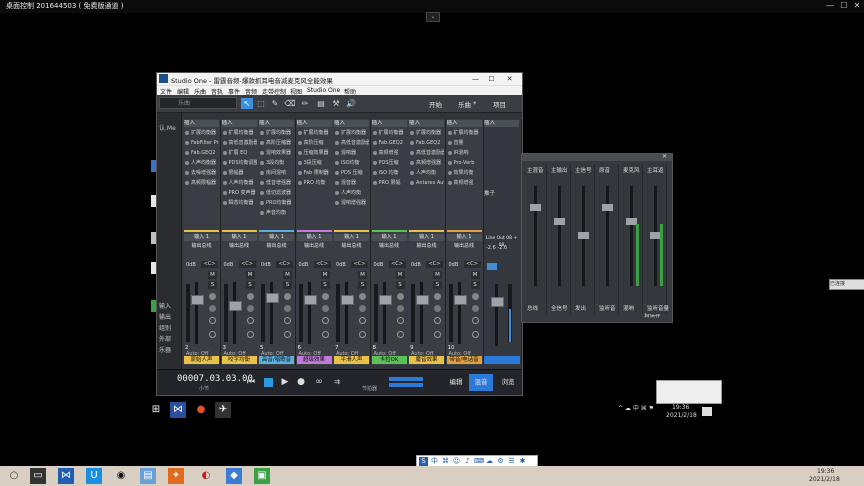  I want to click on listen-tool-icon: 🔊, so click(351, 103).